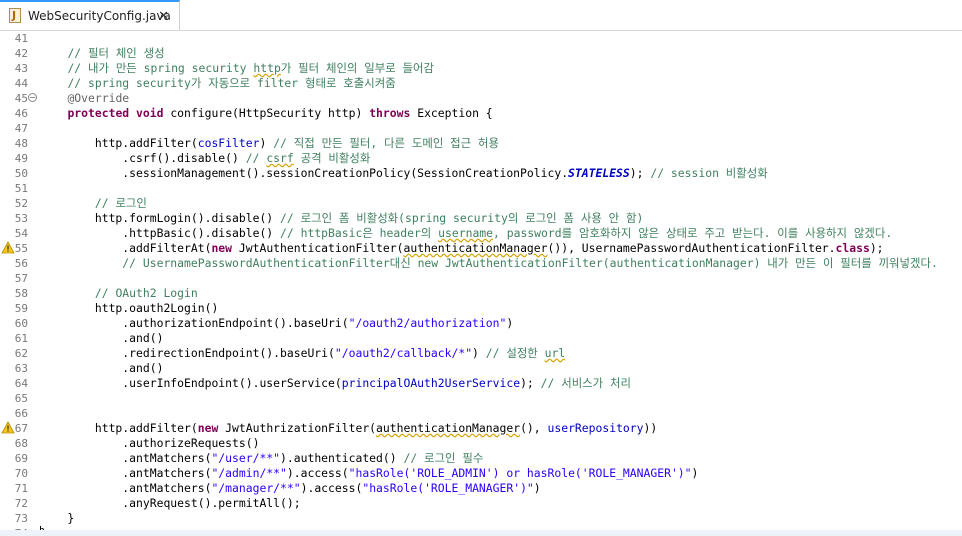 Image resolution: width=962 pixels, height=536 pixels. Describe the element at coordinates (21, 278) in the screenshot. I see `line-number: 57` at that location.